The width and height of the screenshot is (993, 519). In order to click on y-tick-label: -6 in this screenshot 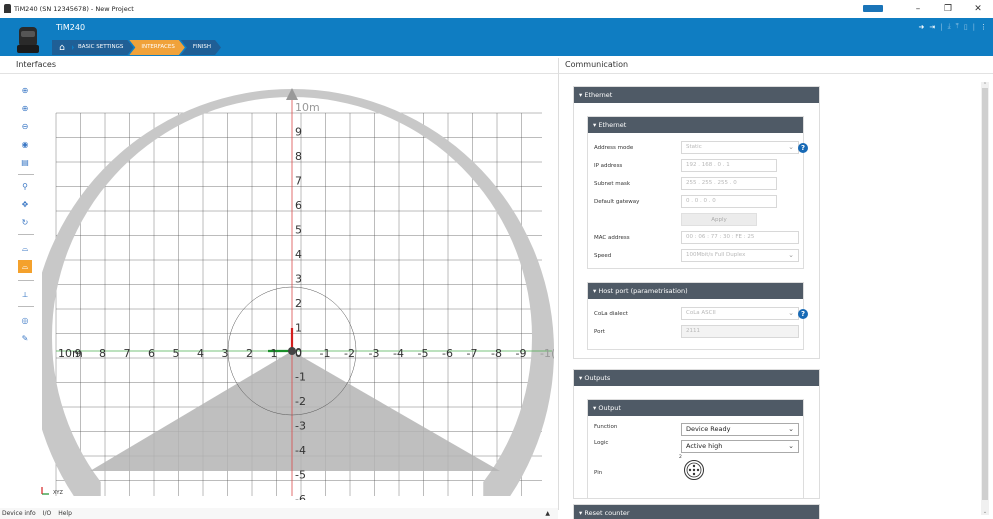, I will do `click(300, 496)`.